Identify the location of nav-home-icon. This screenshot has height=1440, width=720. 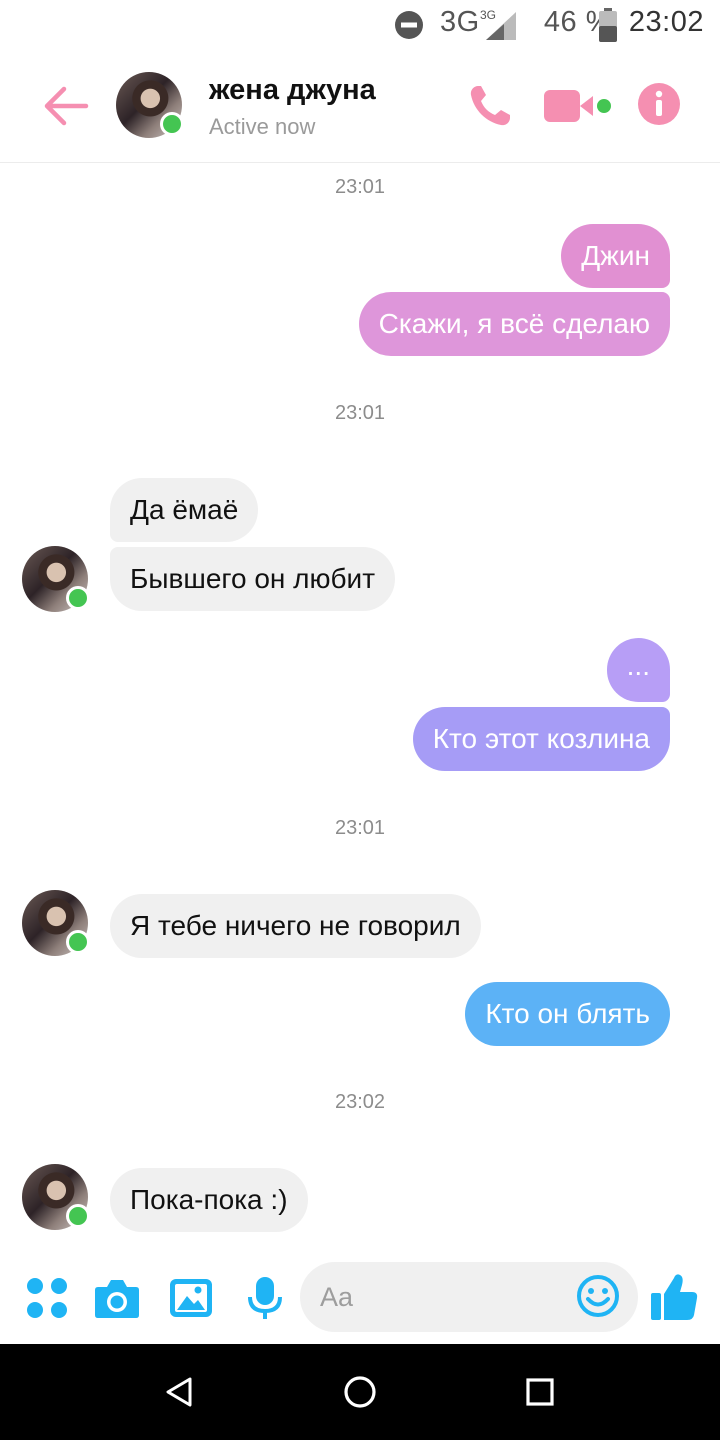
(360, 1392).